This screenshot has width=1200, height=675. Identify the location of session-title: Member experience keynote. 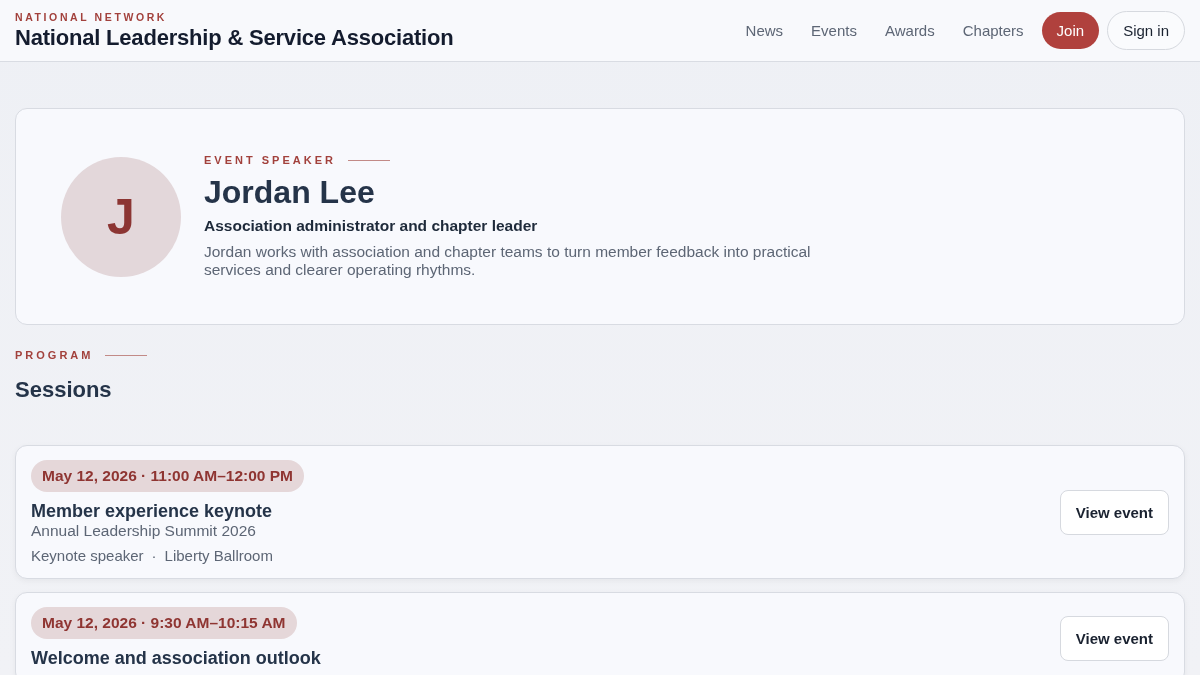
(152, 511).